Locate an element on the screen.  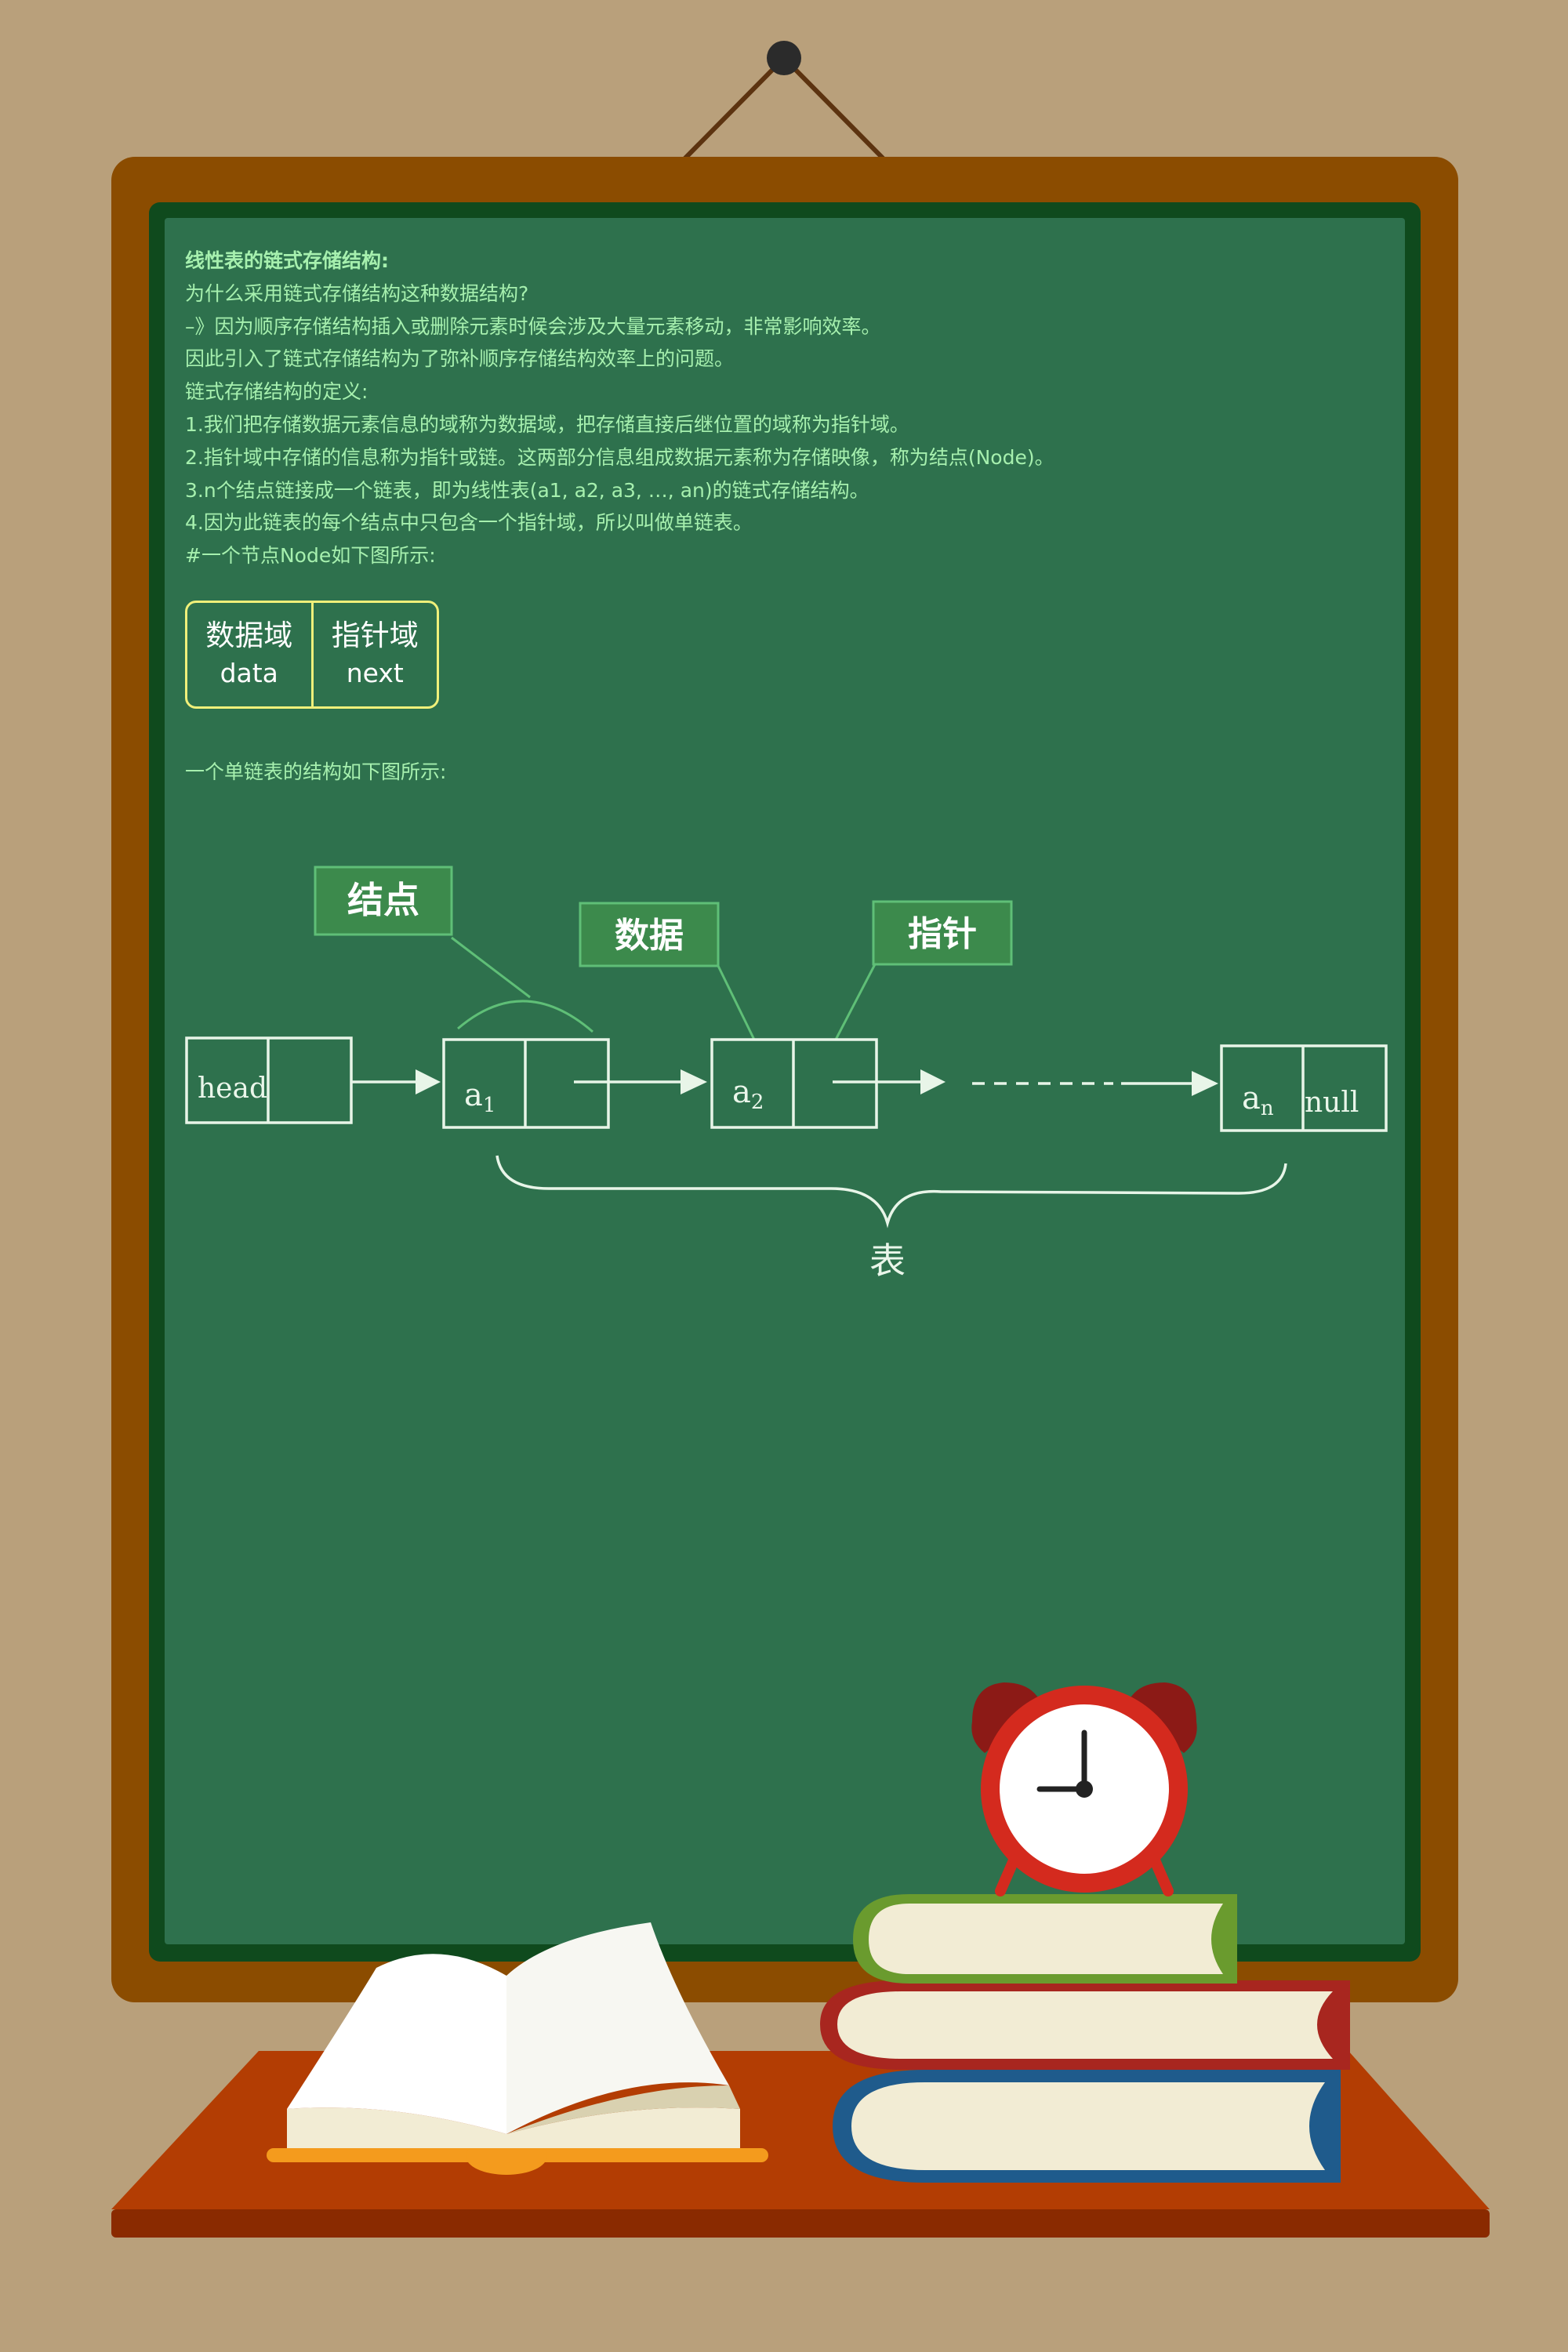
node-an-label: an is located at coordinates (1258, 1100).